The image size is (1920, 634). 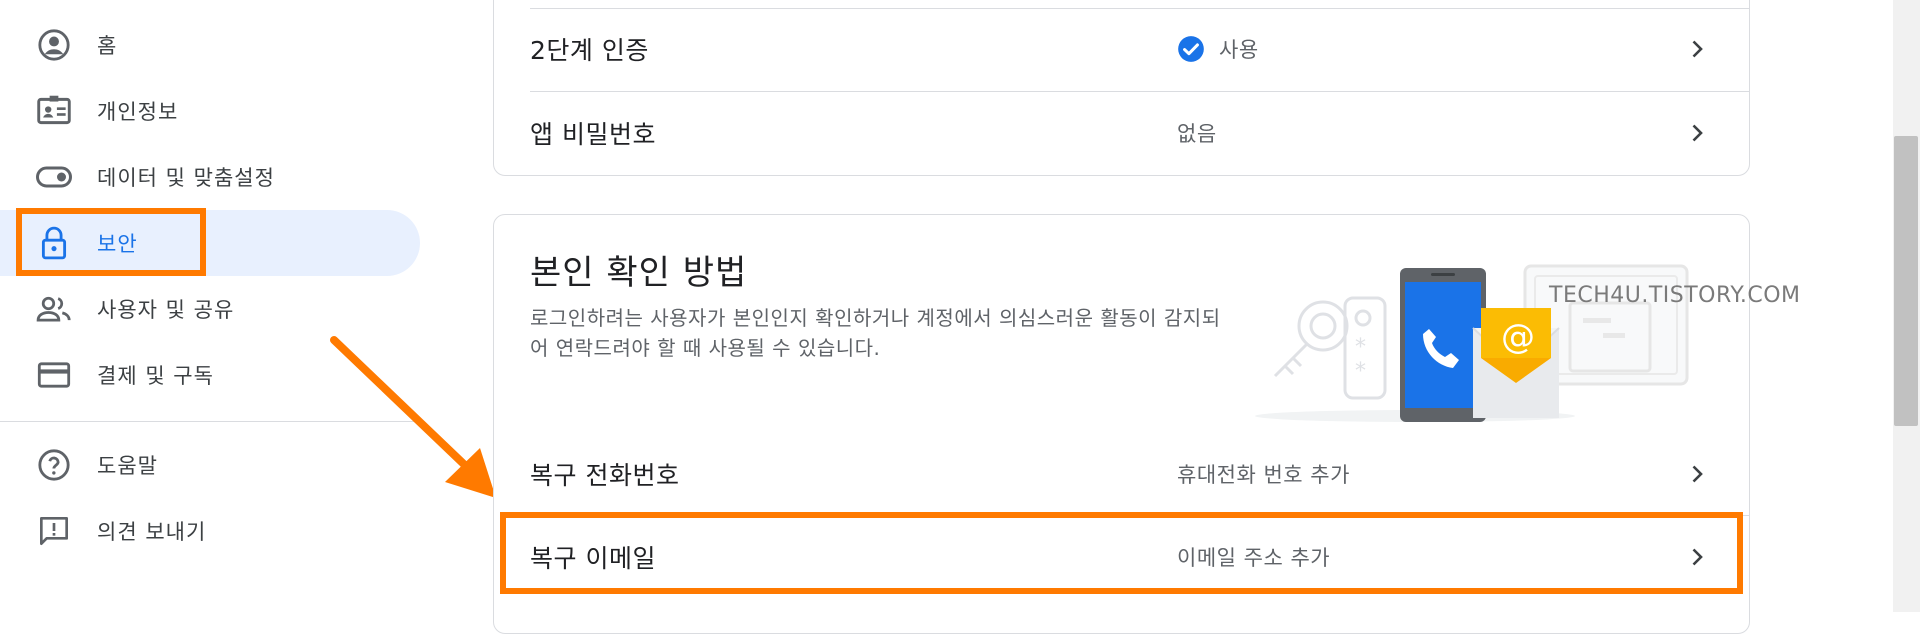 I want to click on feedback-icon, so click(x=54, y=531).